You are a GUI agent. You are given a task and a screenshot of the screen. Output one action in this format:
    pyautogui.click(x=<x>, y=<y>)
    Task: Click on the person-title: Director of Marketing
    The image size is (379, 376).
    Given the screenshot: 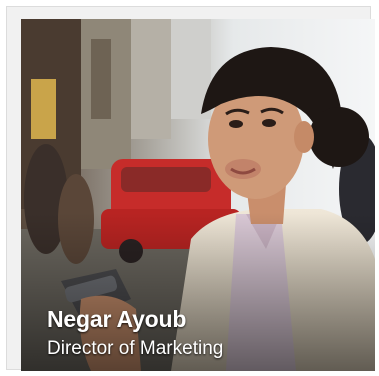 What is the action you would take?
    pyautogui.click(x=135, y=348)
    